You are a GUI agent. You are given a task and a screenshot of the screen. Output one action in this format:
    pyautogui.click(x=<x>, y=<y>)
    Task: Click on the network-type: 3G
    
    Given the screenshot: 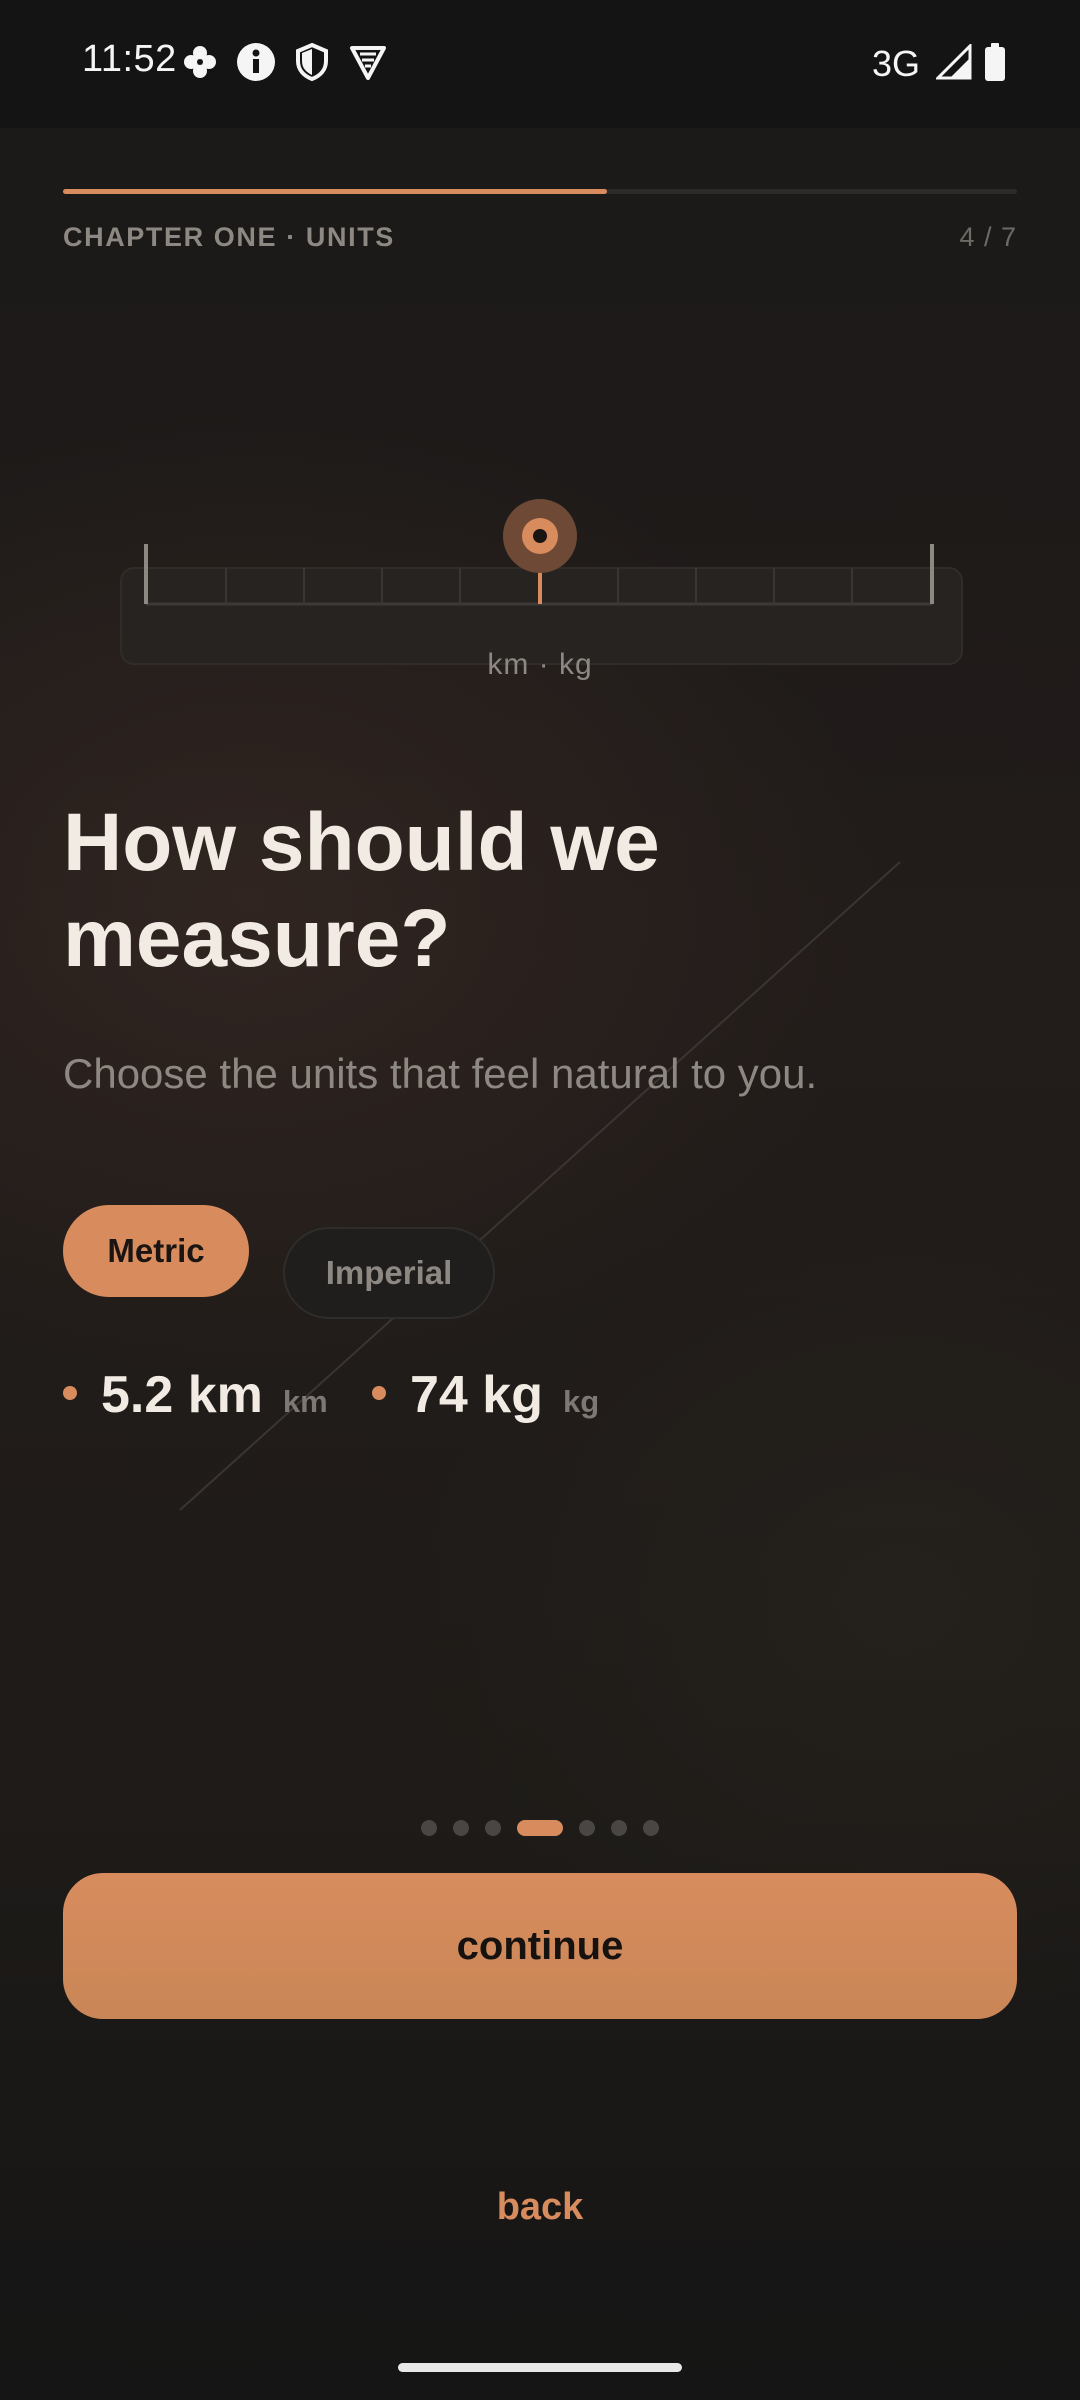 What is the action you would take?
    pyautogui.click(x=895, y=63)
    